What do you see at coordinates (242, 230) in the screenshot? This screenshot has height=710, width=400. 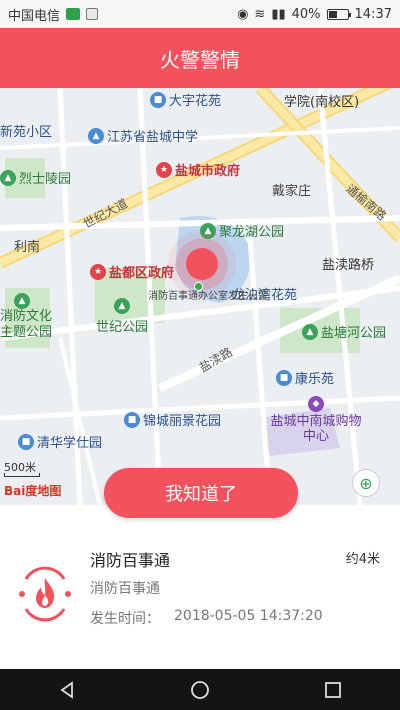 I see `poi-julong-lake-park: ▲ 聚龙湖公园` at bounding box center [242, 230].